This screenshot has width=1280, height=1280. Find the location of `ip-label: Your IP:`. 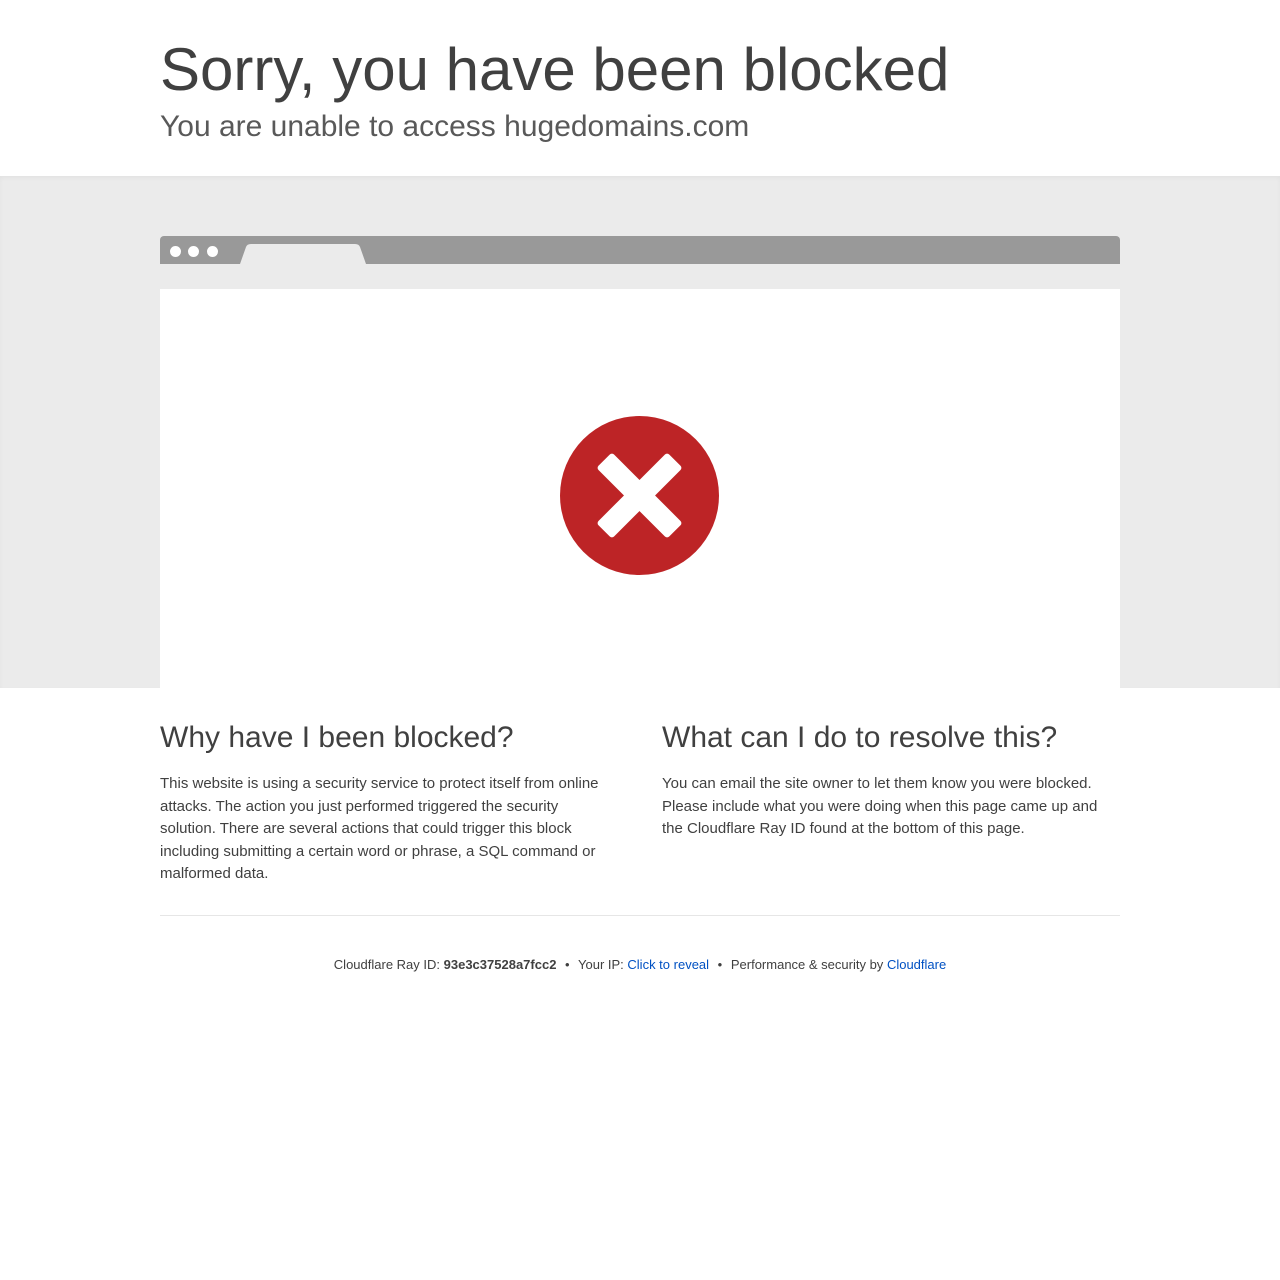

ip-label: Your IP: is located at coordinates (601, 964).